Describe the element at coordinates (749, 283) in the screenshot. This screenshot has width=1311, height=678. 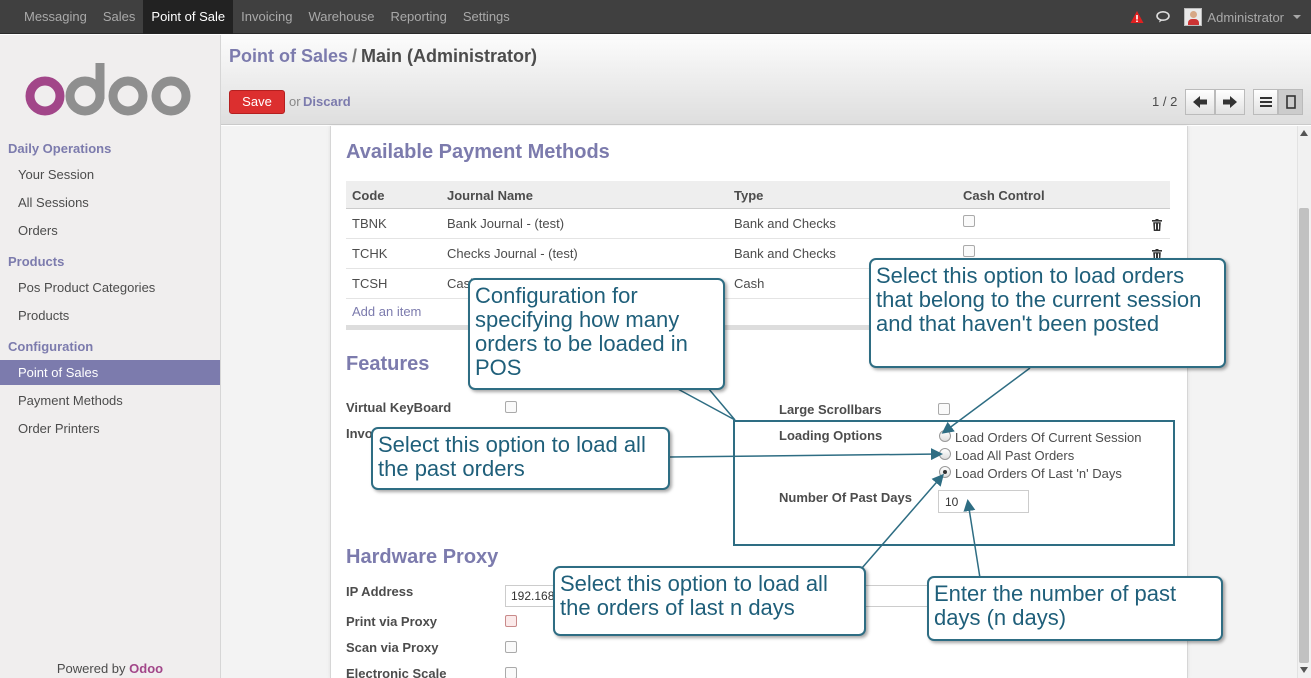
I see `cell-type: Cash` at that location.